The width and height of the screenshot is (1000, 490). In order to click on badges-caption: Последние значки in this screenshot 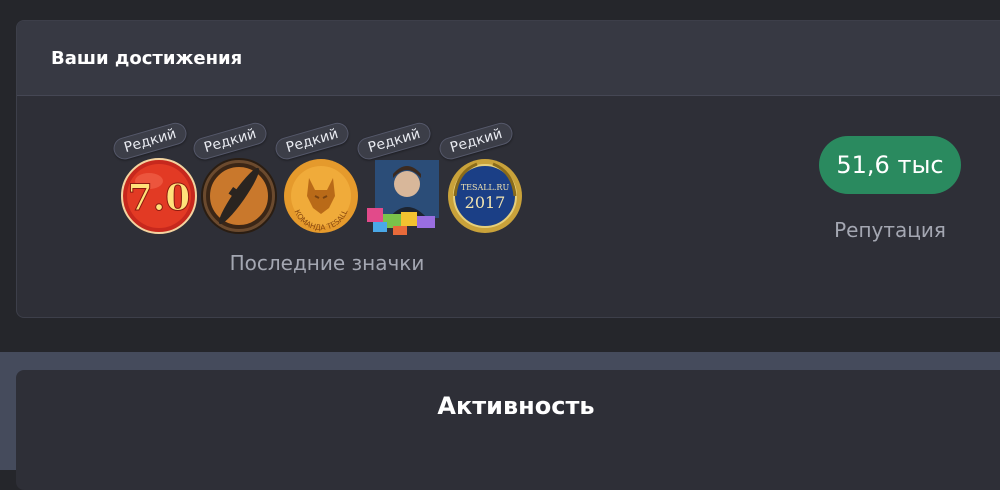, I will do `click(327, 263)`.